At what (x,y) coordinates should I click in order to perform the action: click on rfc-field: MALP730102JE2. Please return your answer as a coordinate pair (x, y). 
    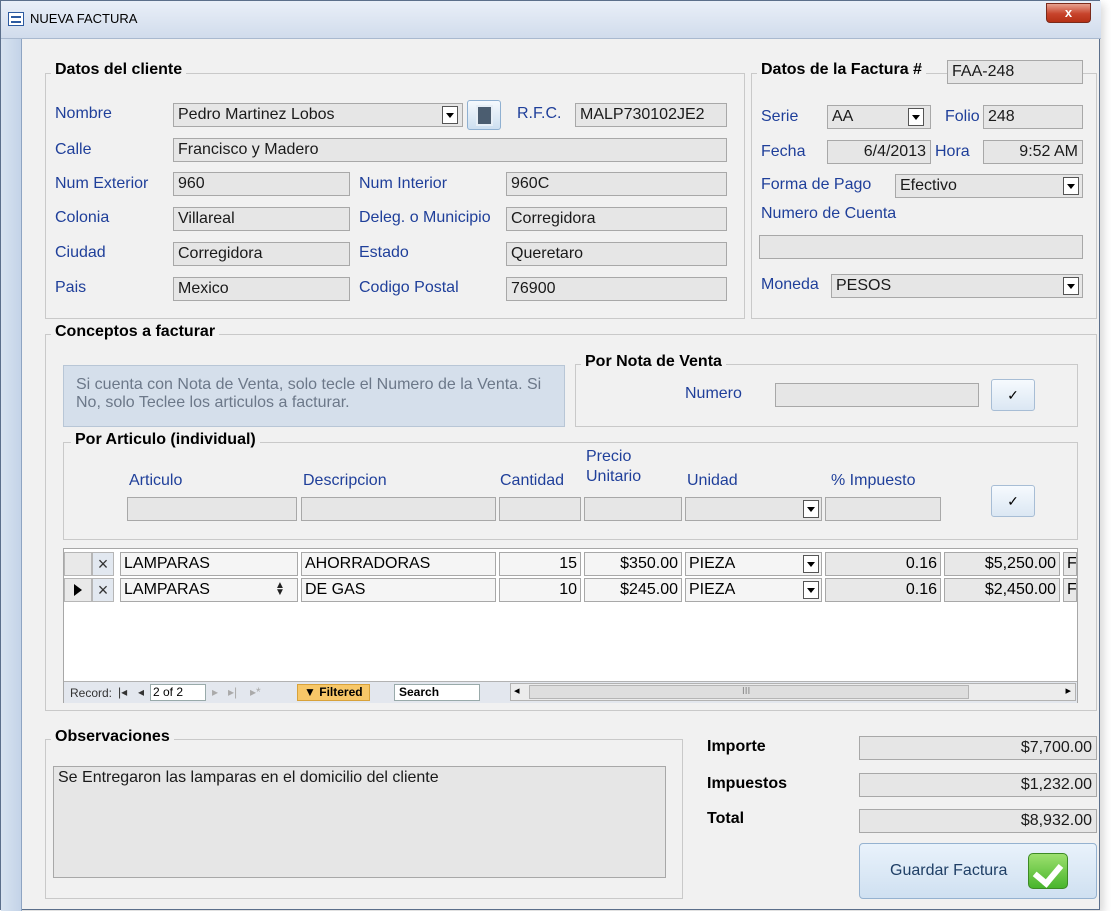
    Looking at the image, I should click on (651, 115).